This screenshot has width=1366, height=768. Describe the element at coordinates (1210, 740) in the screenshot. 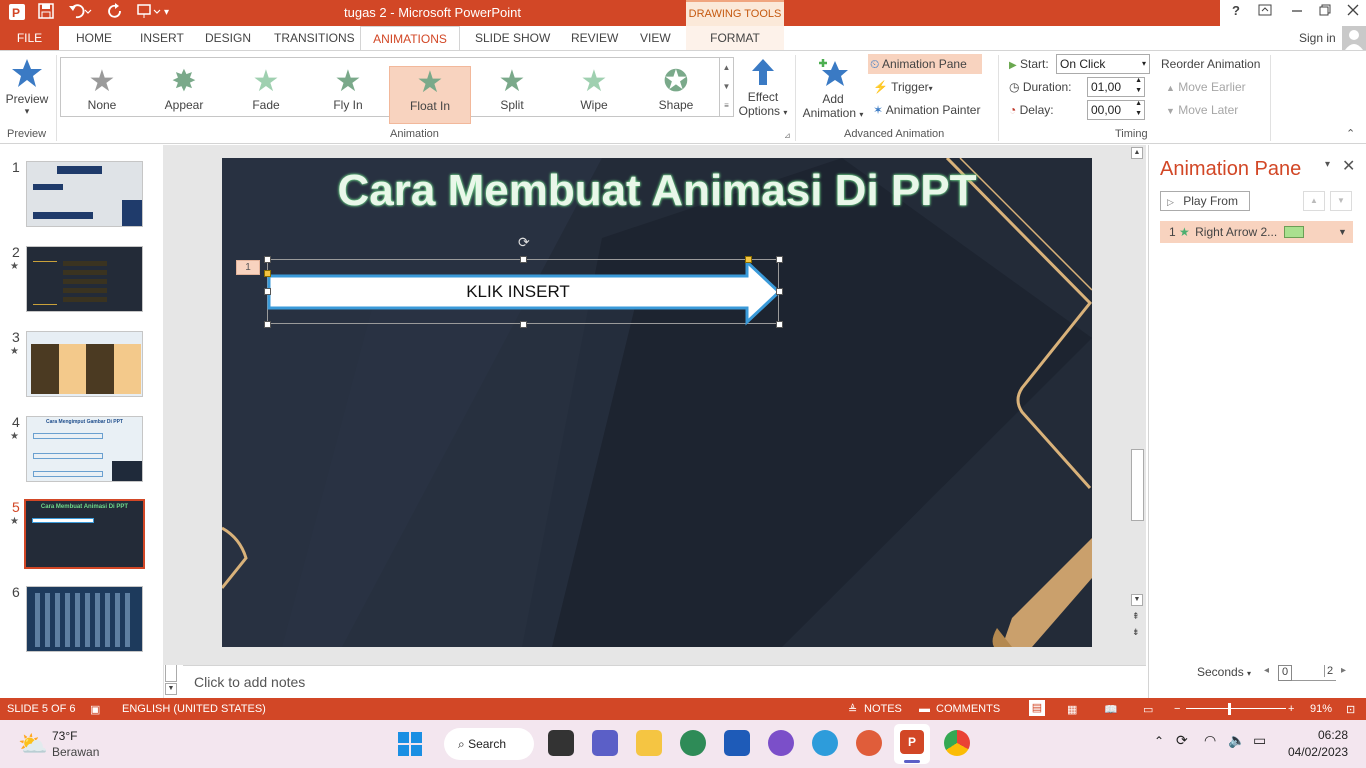

I see `wifi-icon: ◠` at that location.